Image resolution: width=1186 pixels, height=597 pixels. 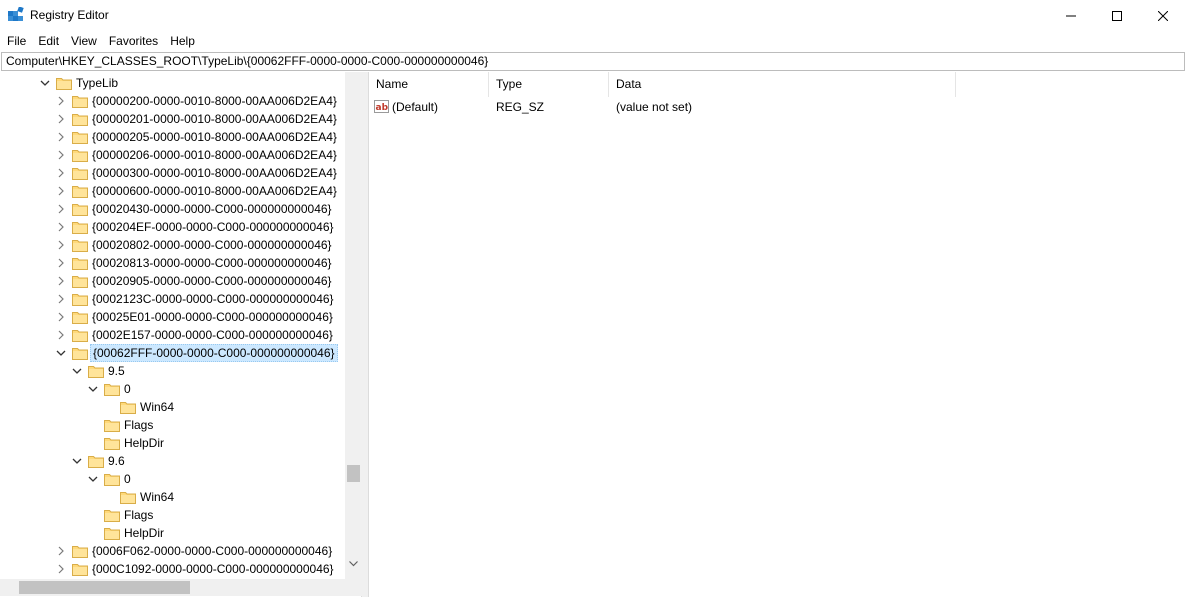 What do you see at coordinates (139, 515) in the screenshot?
I see `tree-node-label: Flags` at bounding box center [139, 515].